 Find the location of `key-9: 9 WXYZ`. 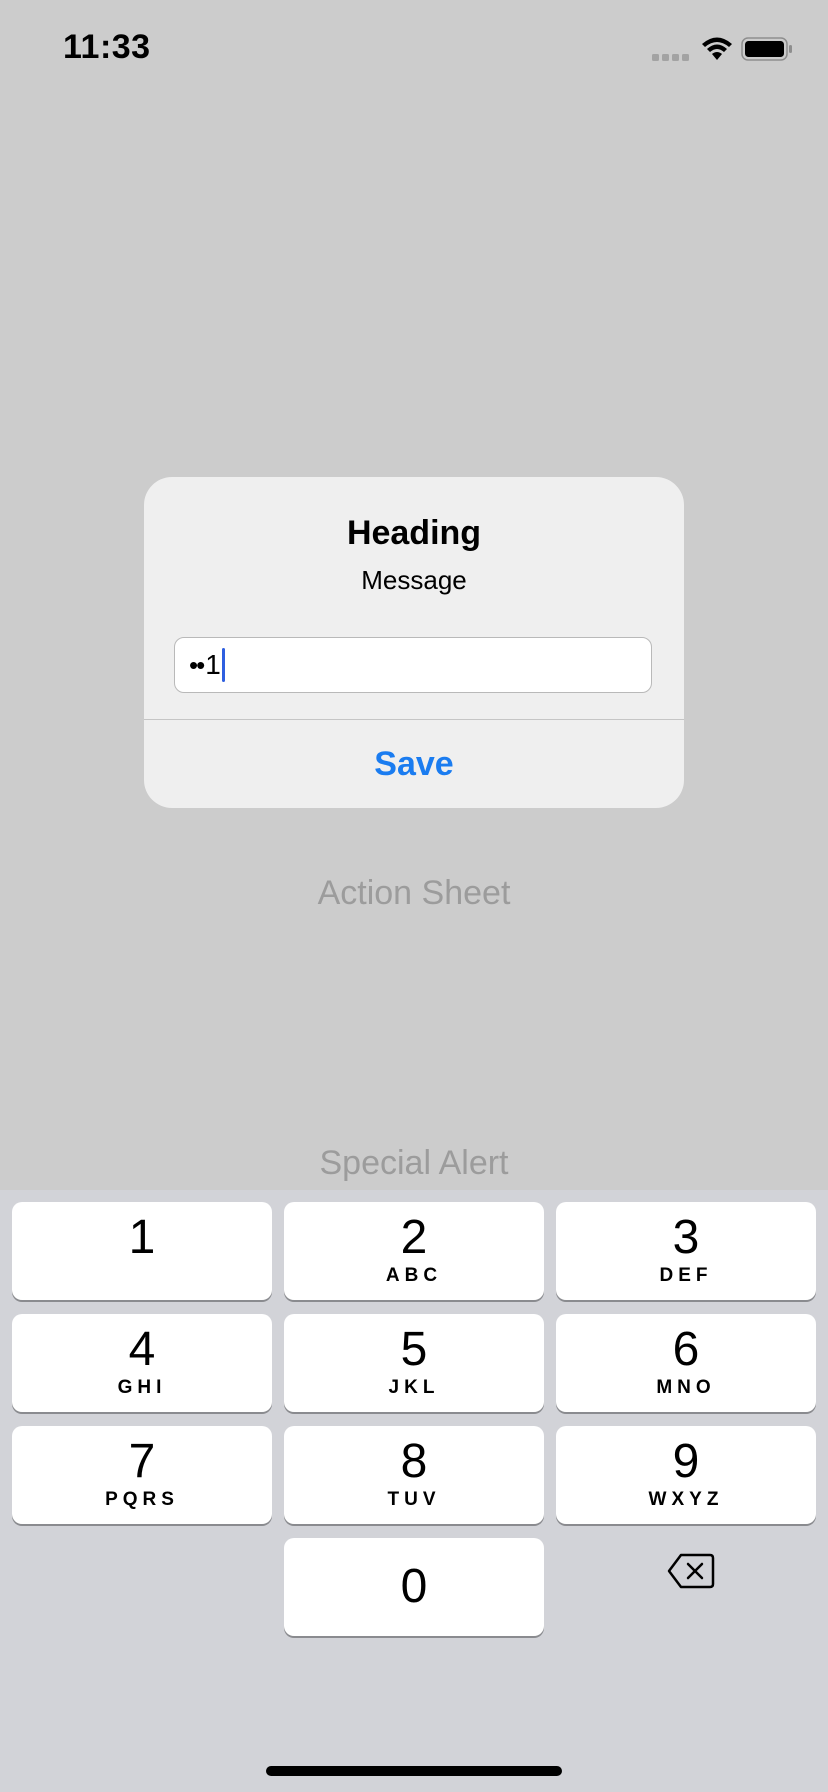

key-9: 9 WXYZ is located at coordinates (686, 1475).